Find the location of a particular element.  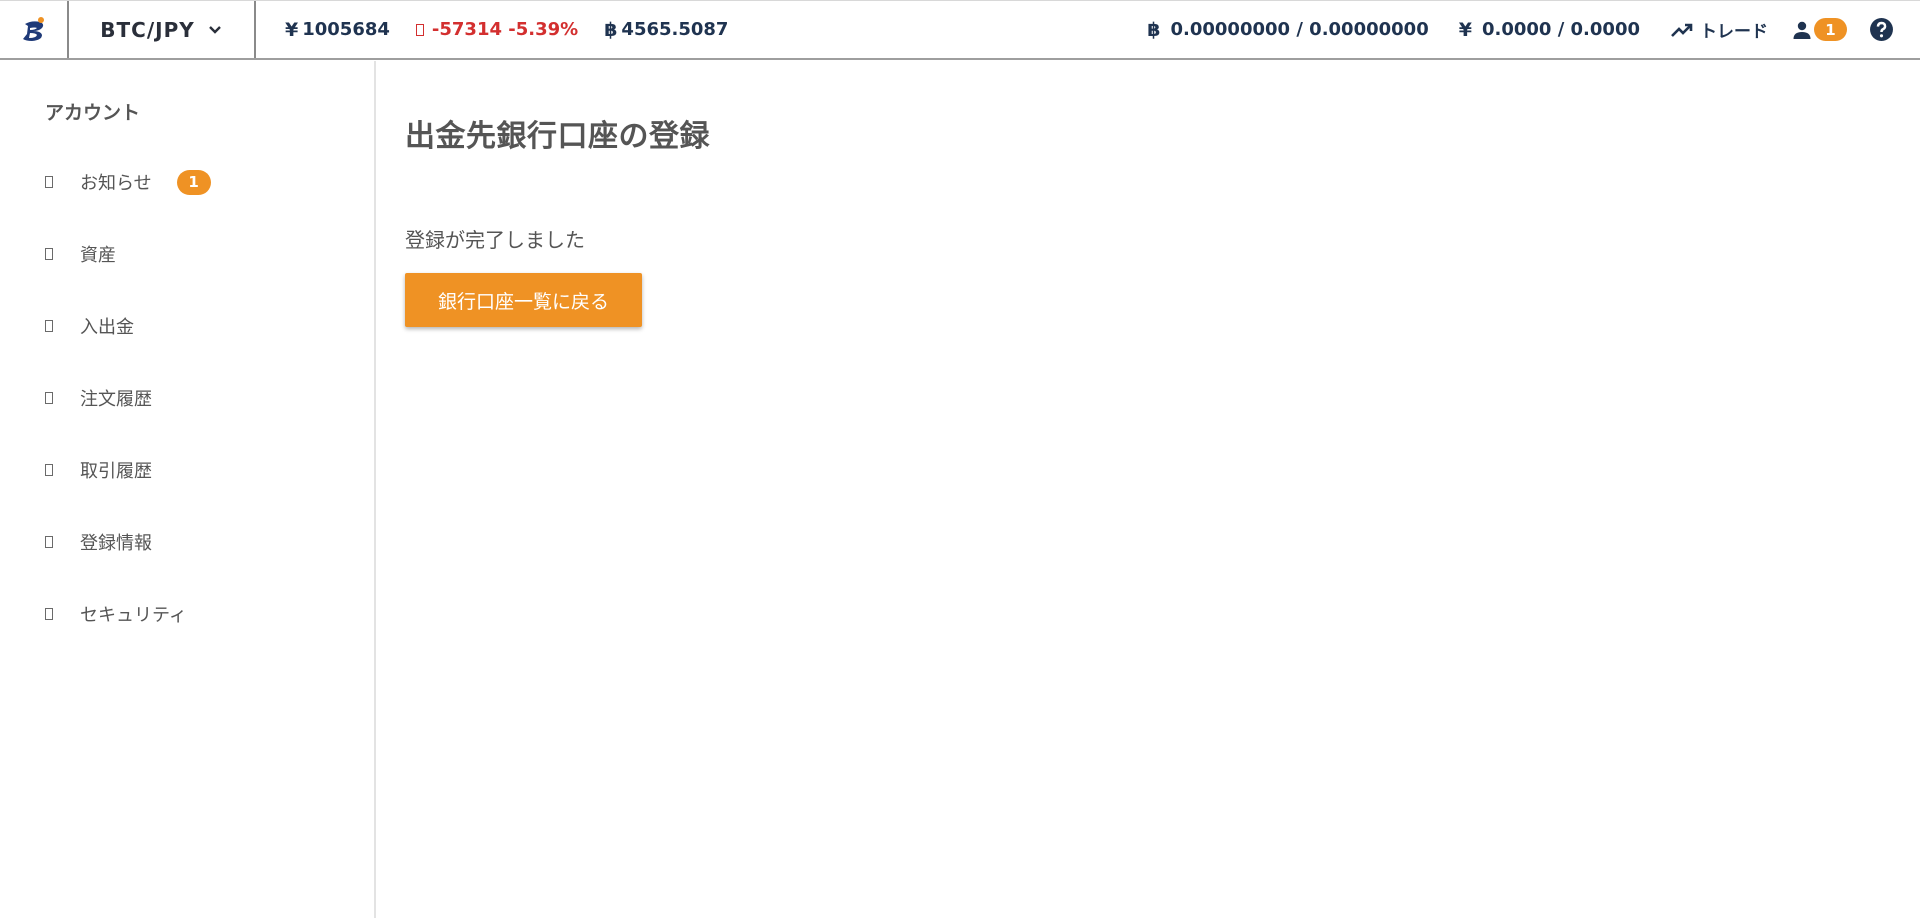

back-to-bank-list-button: 銀行口座一覧に戻る is located at coordinates (523, 300).